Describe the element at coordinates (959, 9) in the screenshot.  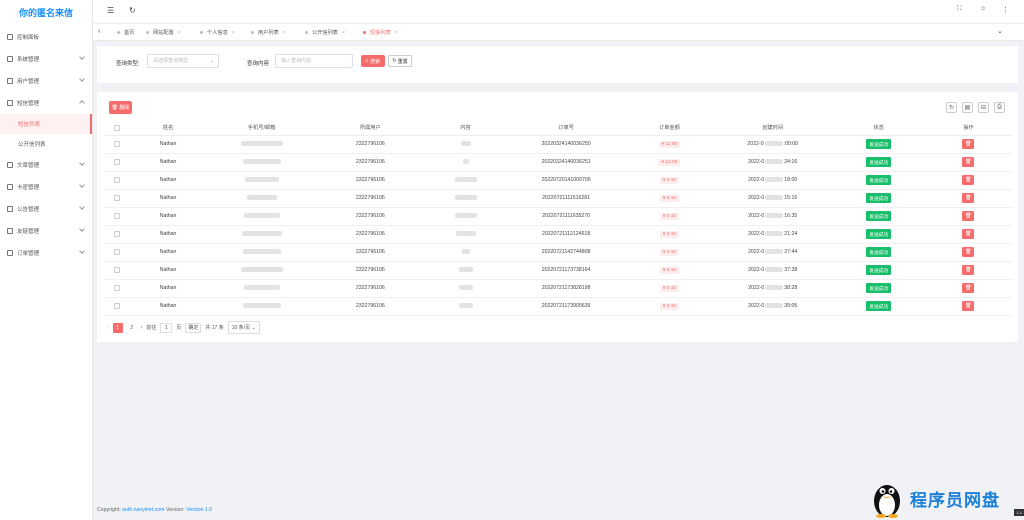
I see `fullscreen-icon: ⛶` at that location.